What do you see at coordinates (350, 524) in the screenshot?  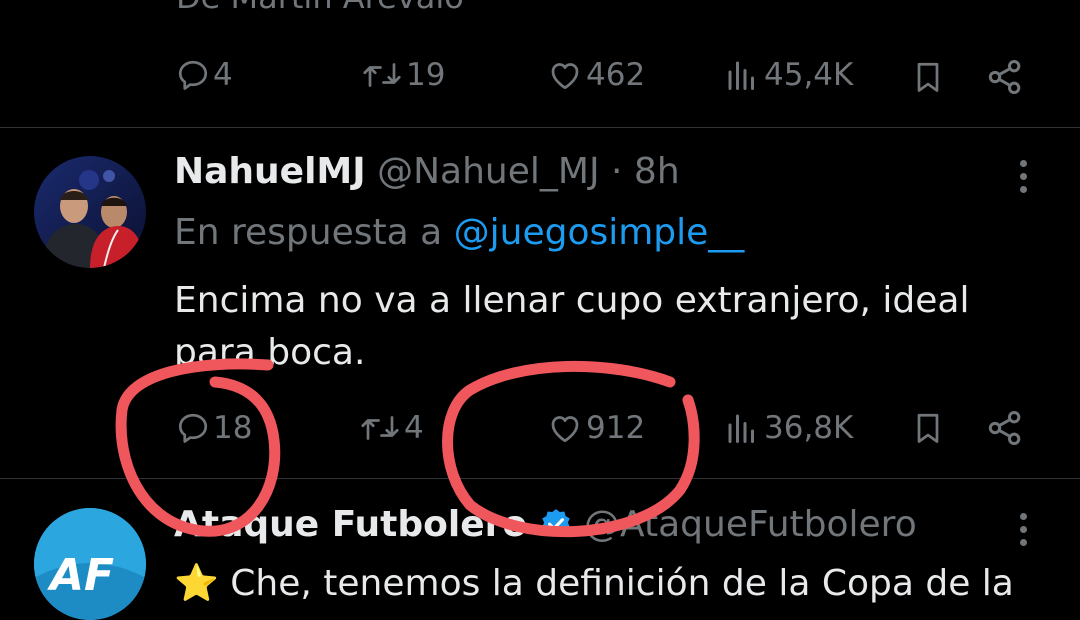 I see `display-name-2: Ataque Futbolero` at bounding box center [350, 524].